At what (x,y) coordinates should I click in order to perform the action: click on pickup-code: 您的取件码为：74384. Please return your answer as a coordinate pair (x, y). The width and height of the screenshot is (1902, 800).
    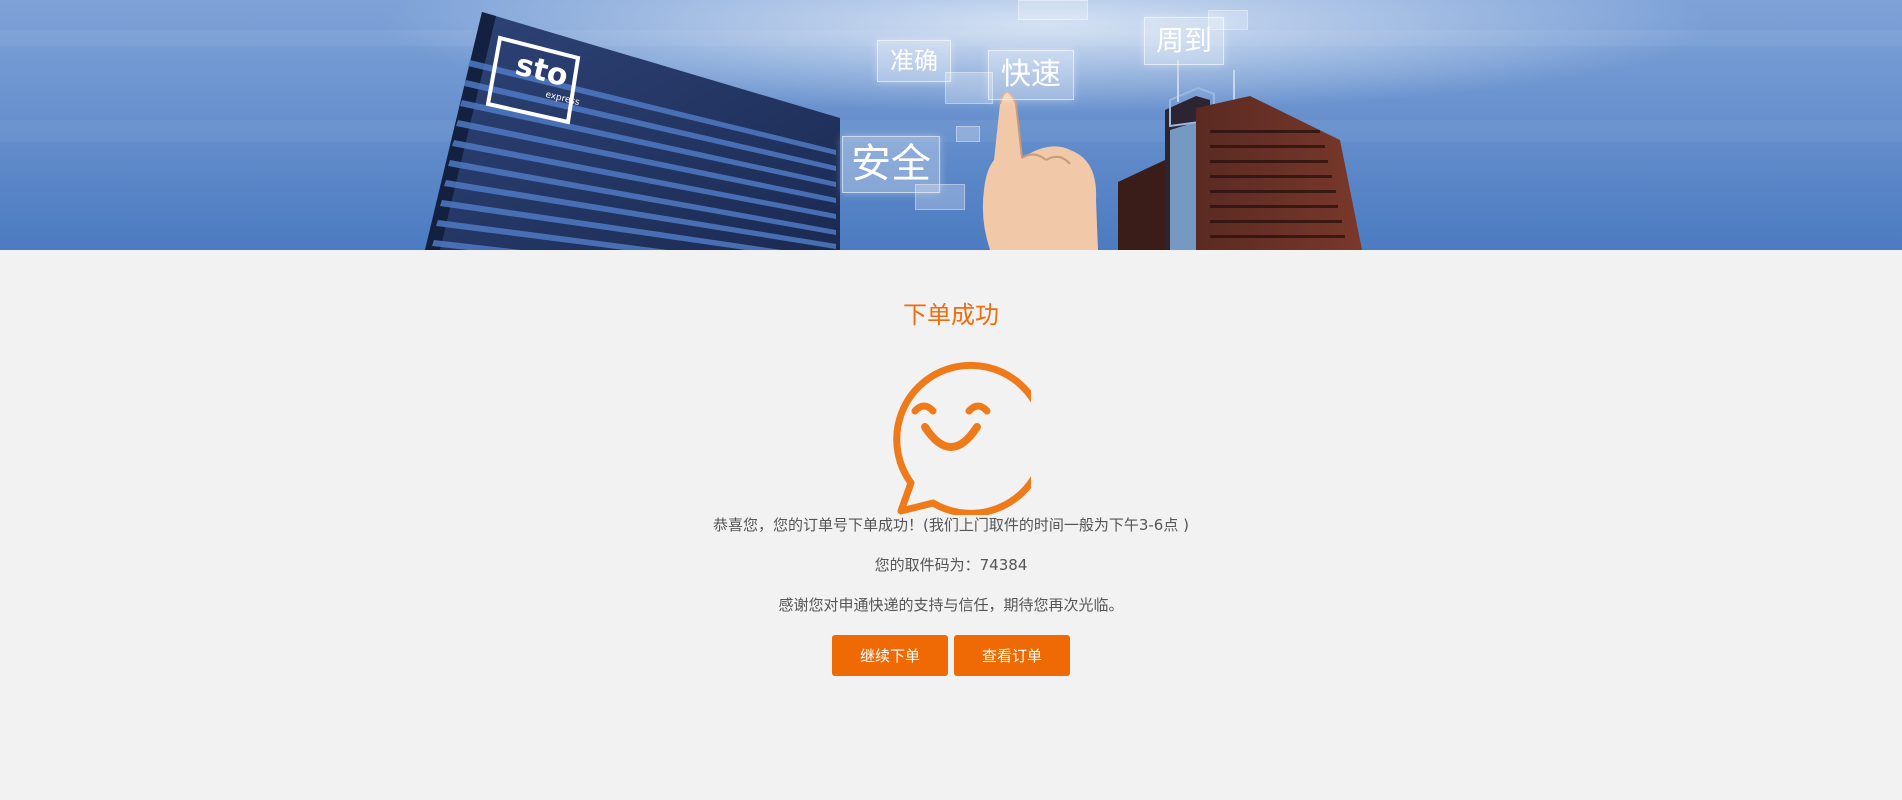
    Looking at the image, I should click on (951, 565).